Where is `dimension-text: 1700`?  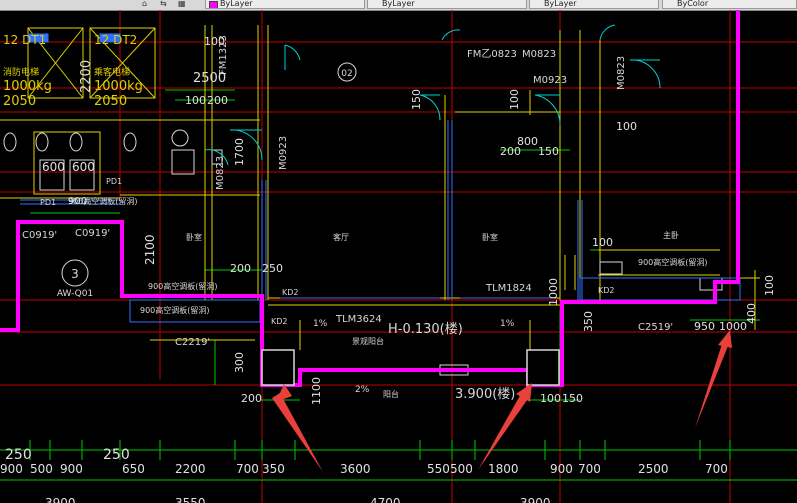
dimension-text: 1700 is located at coordinates (239, 152).